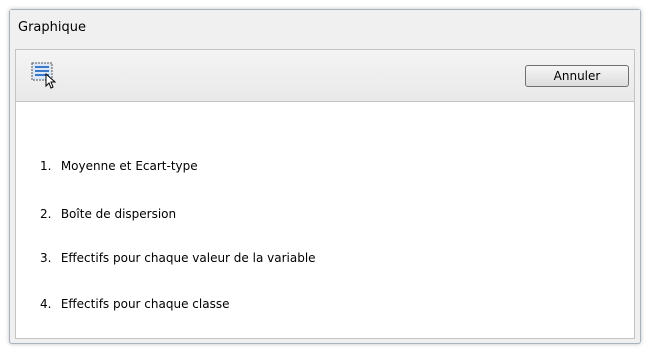 The image size is (651, 354). What do you see at coordinates (129, 166) in the screenshot?
I see `option-label: Moyenne et Ecart-type` at bounding box center [129, 166].